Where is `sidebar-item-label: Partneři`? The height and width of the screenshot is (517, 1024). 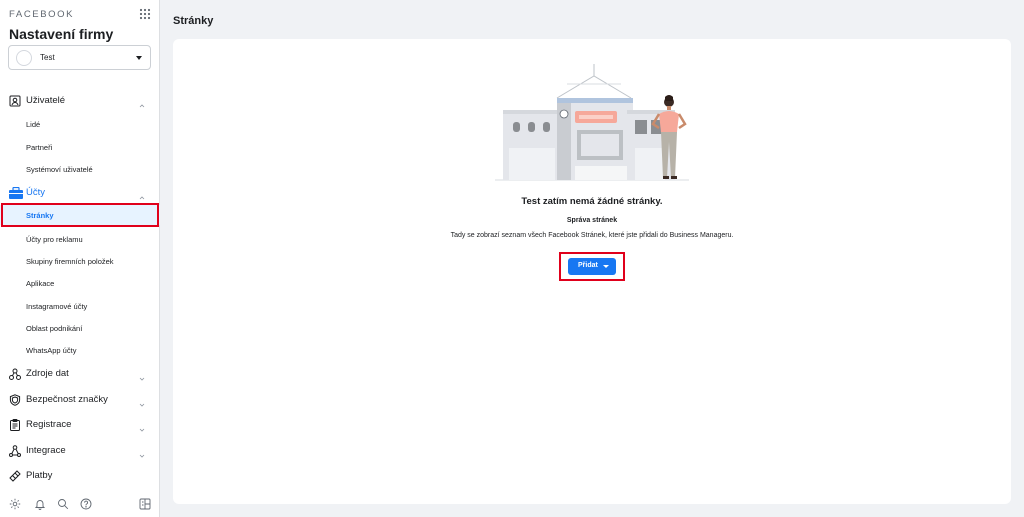 sidebar-item-label: Partneři is located at coordinates (39, 147).